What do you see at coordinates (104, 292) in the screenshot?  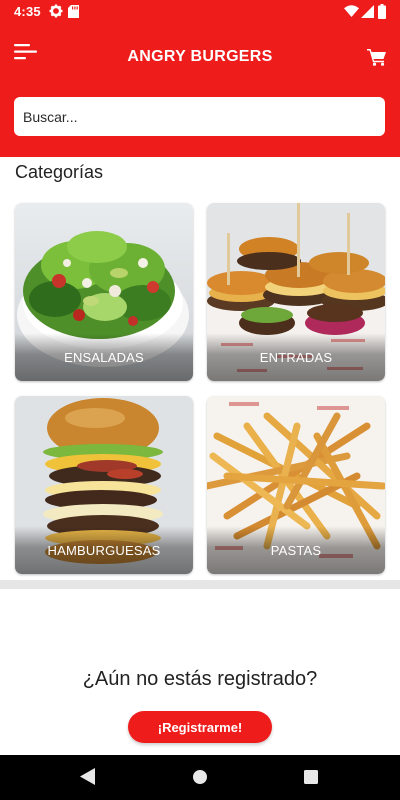 I see `category-card-ensaladas: ENSALADAS` at bounding box center [104, 292].